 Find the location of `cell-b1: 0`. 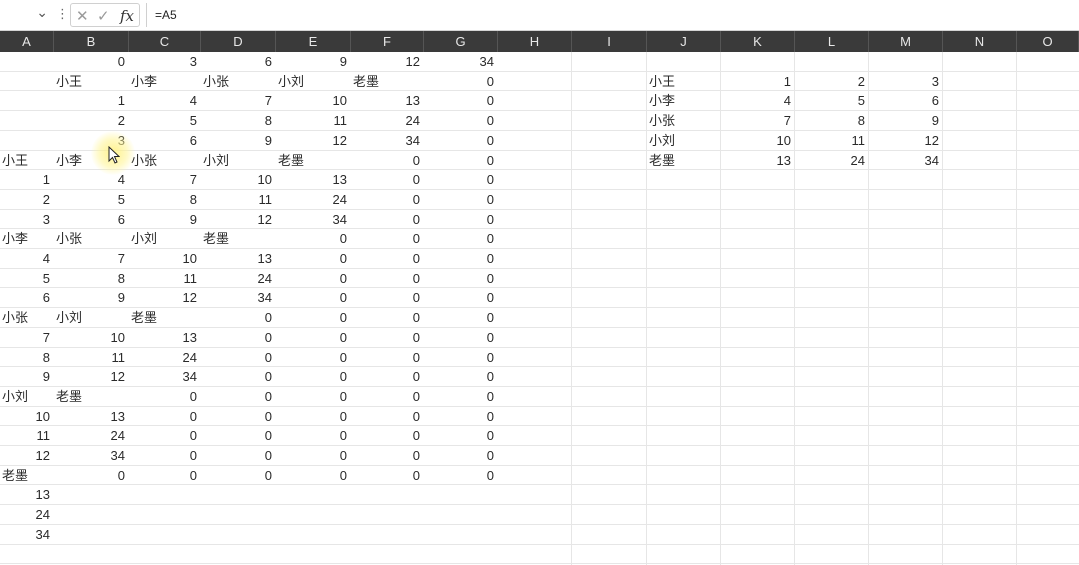

cell-b1: 0 is located at coordinates (89, 62).